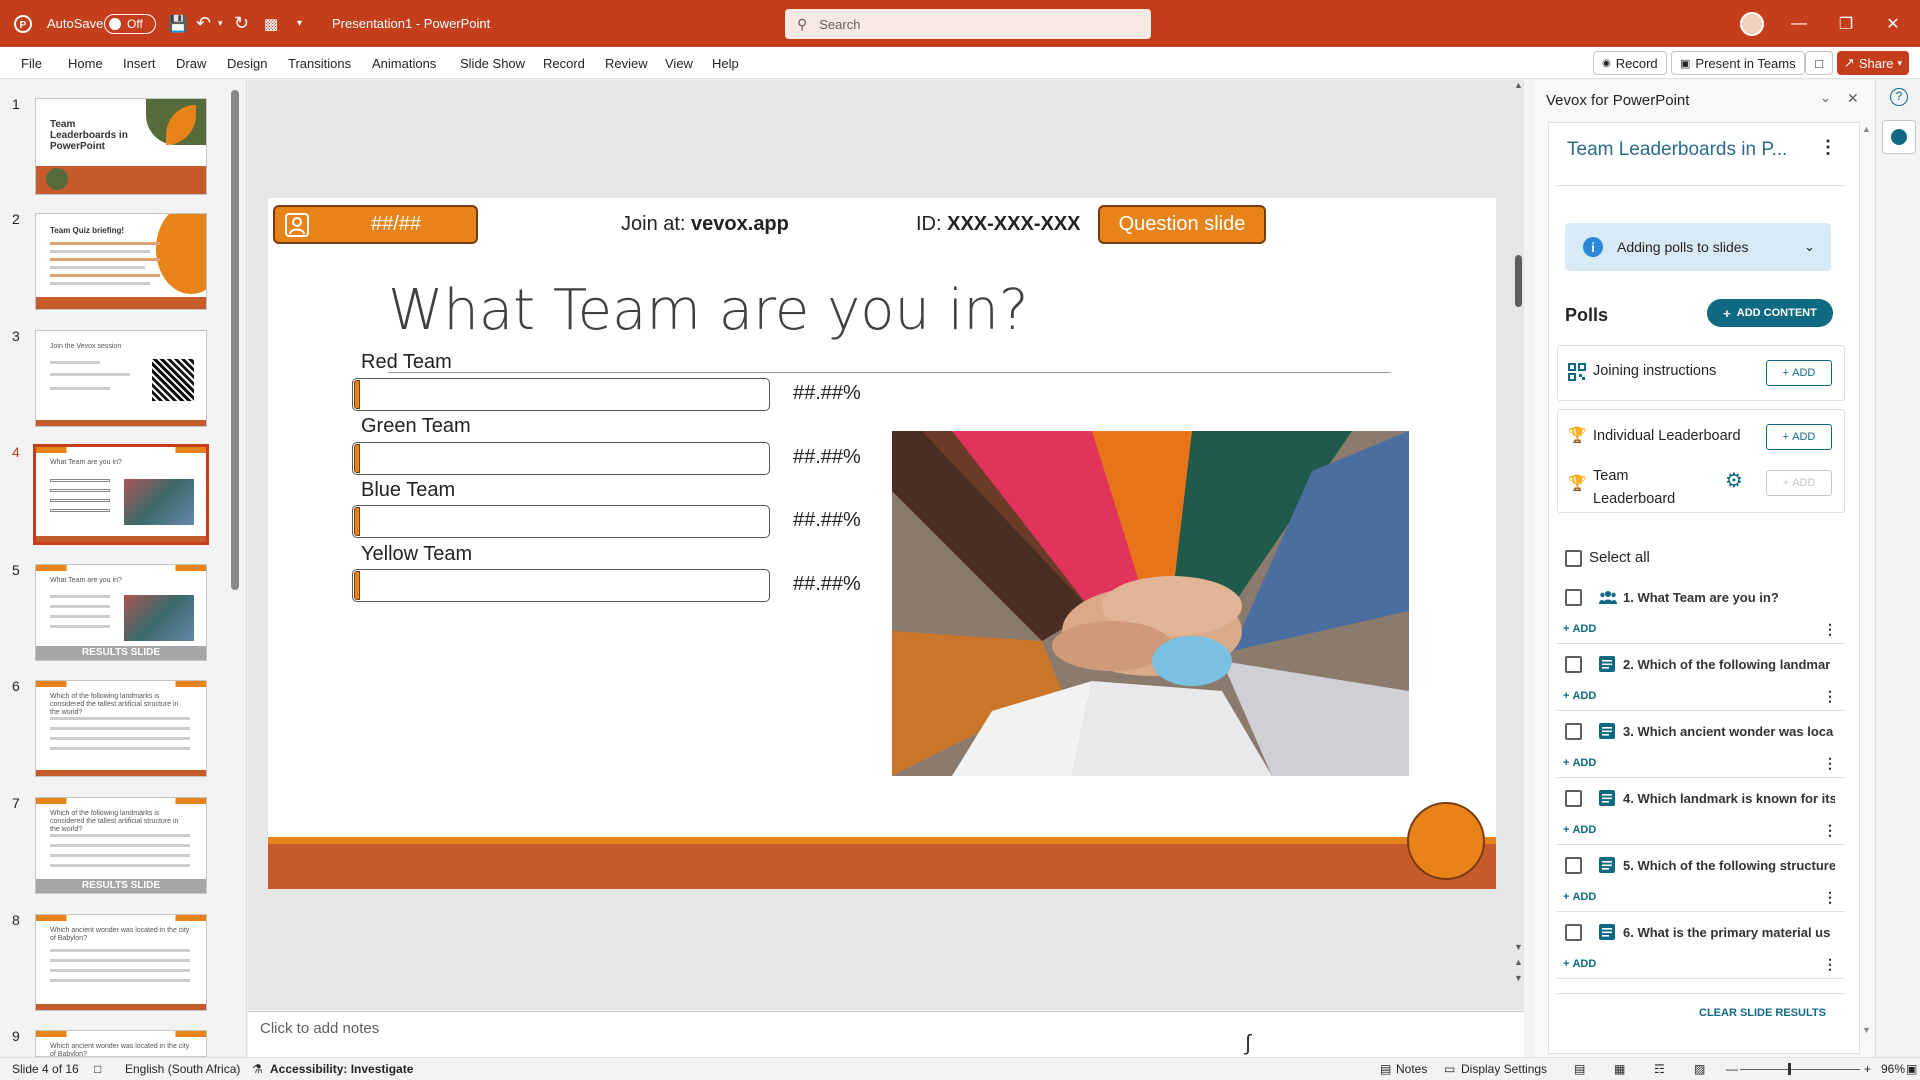 The image size is (1920, 1080). What do you see at coordinates (1866, 129) in the screenshot?
I see `pane-scroll-up-icon: ▲` at bounding box center [1866, 129].